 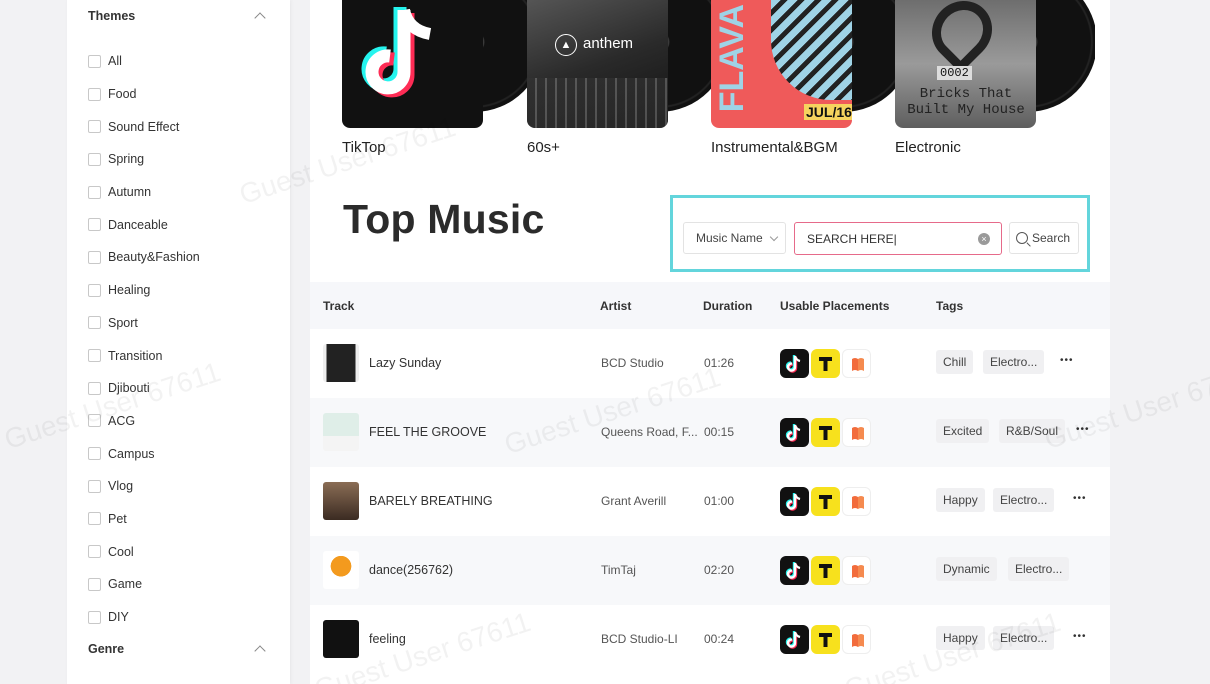 What do you see at coordinates (183, 257) in the screenshot?
I see `theme-filter-item: Beauty&Fashion` at bounding box center [183, 257].